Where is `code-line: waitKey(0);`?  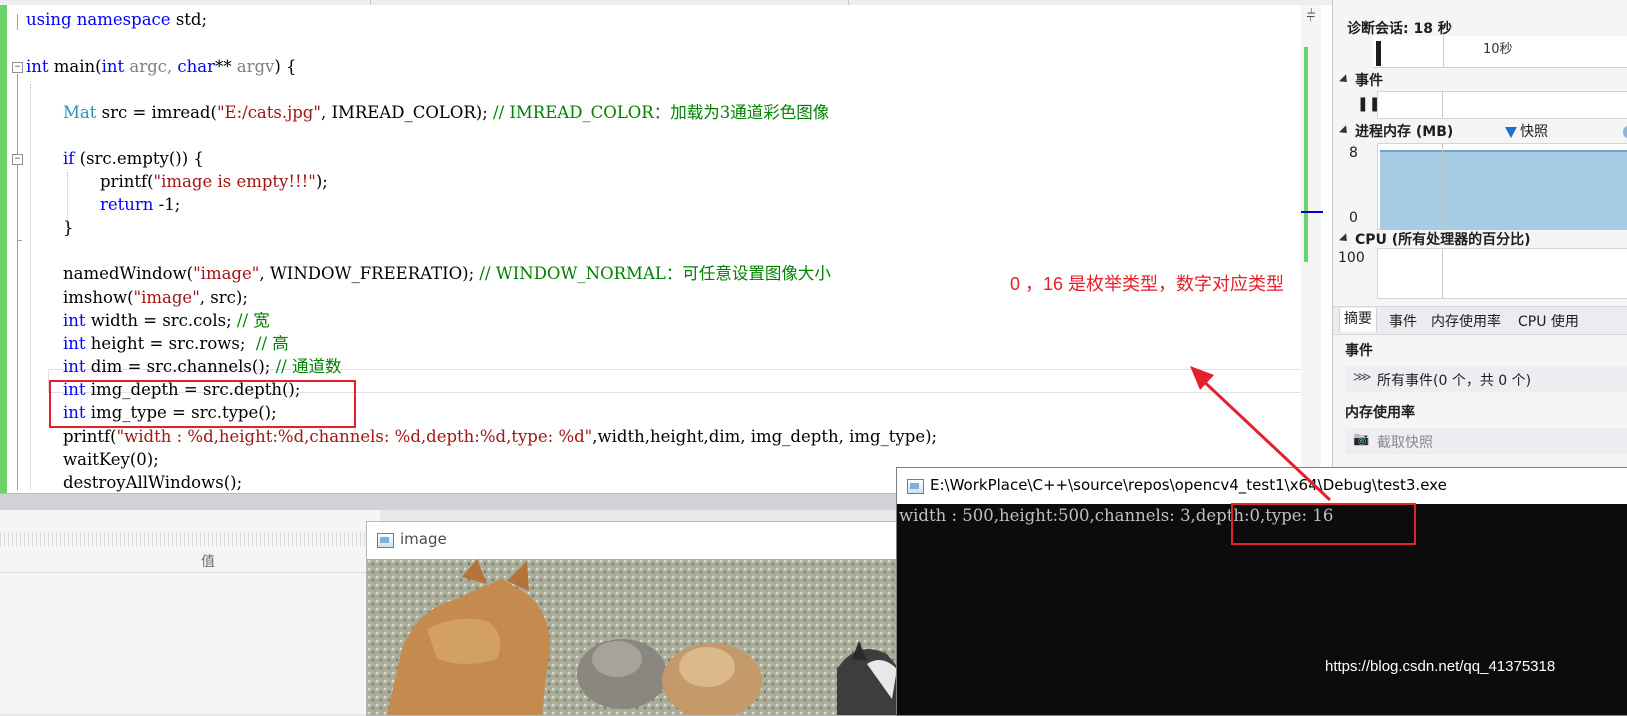
code-line: waitKey(0); is located at coordinates (111, 460).